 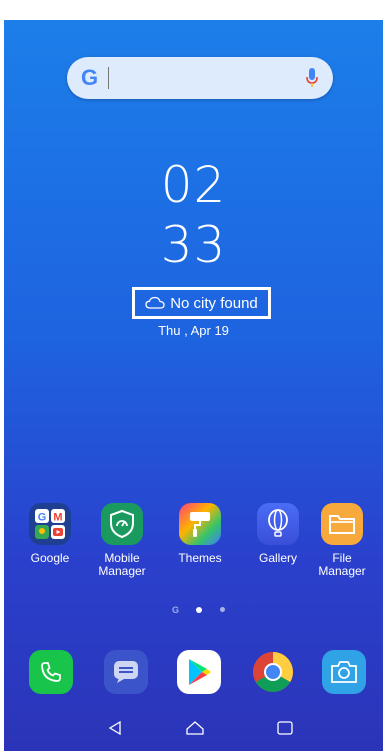 I want to click on dock, so click(x=193, y=673).